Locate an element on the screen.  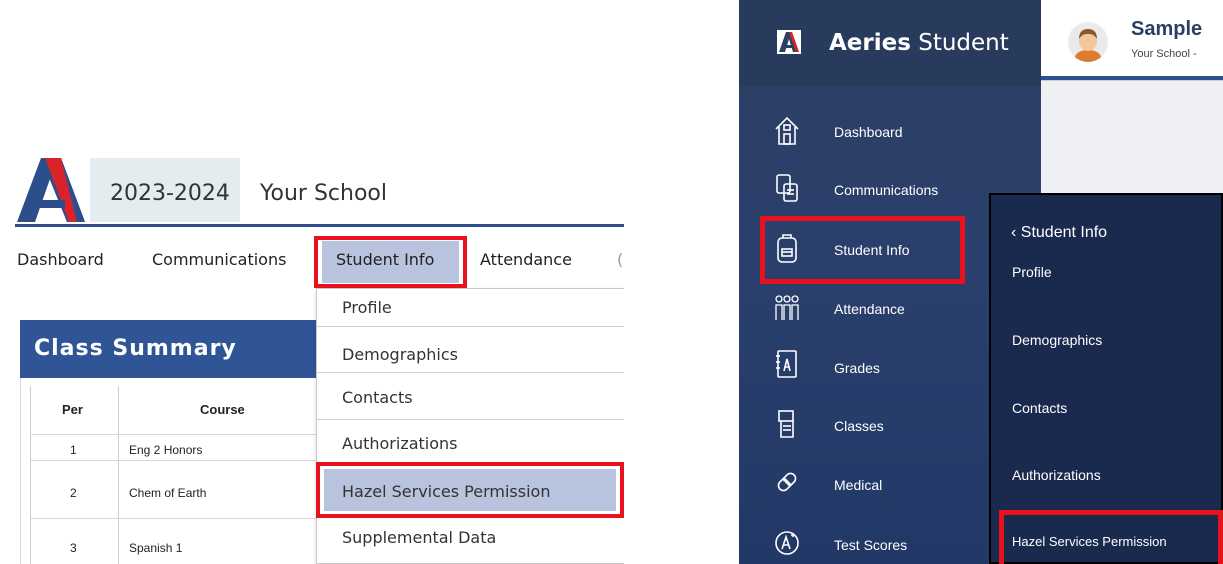
nav-attendance: Attendance is located at coordinates (526, 259).